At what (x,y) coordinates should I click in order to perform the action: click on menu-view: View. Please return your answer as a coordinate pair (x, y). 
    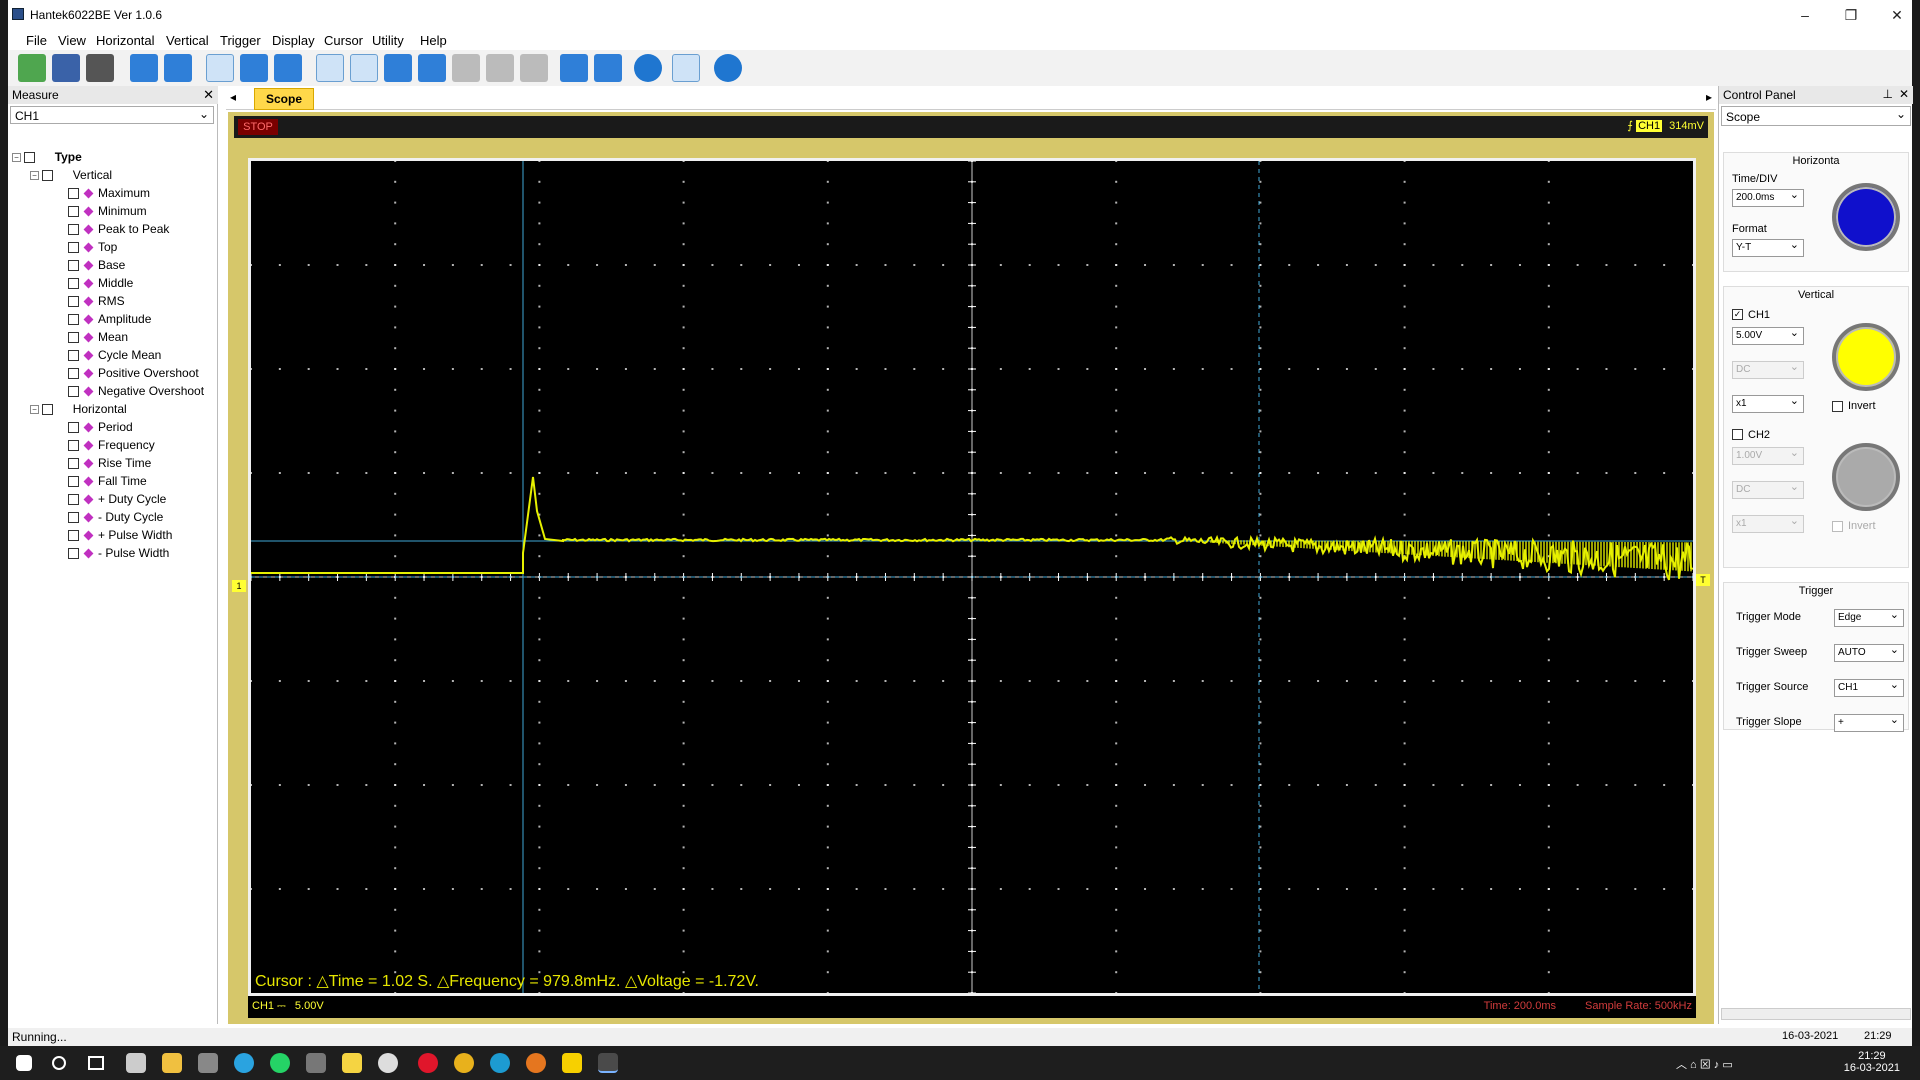
    Looking at the image, I should click on (72, 40).